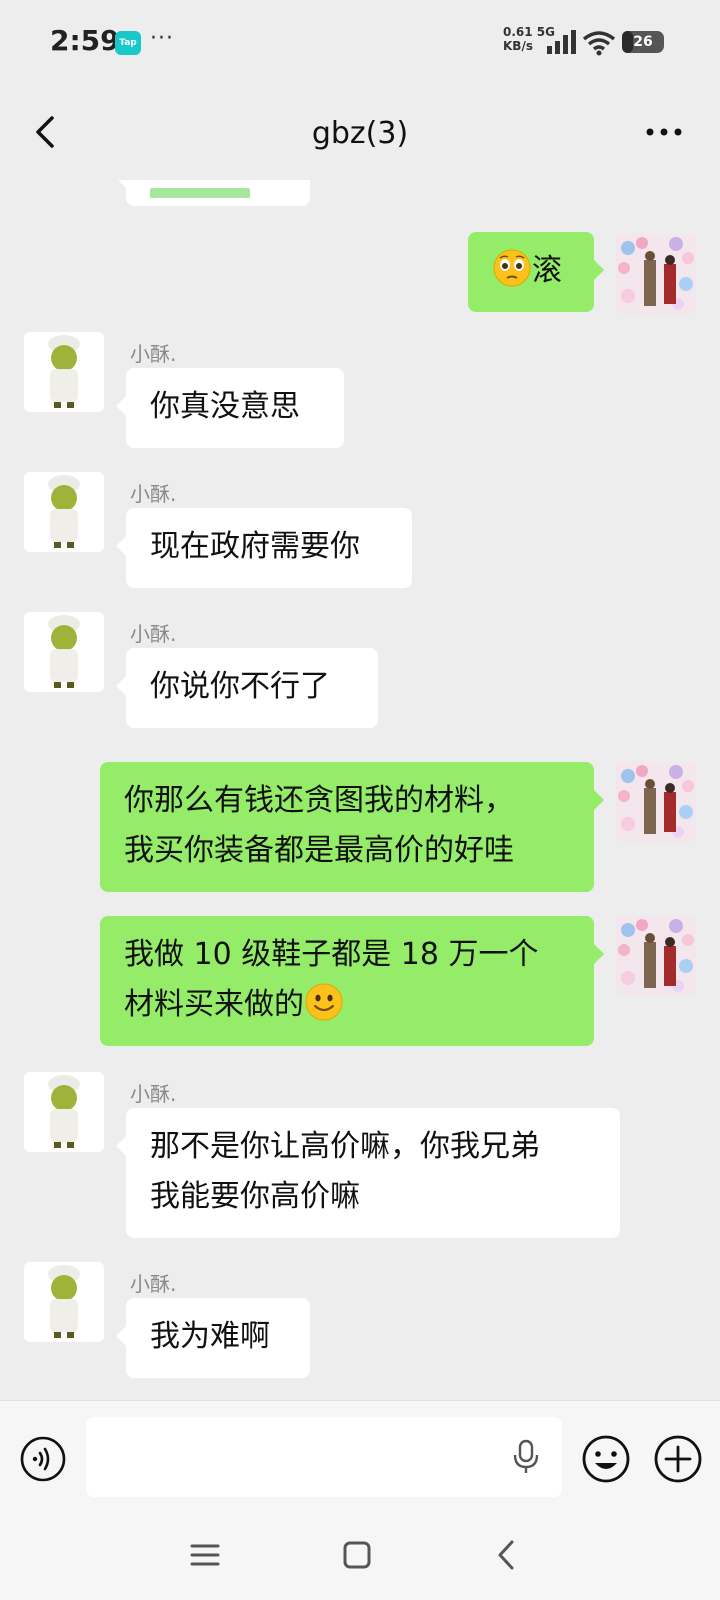 The height and width of the screenshot is (1600, 720). Describe the element at coordinates (324, 1457) in the screenshot. I see `message-input` at that location.